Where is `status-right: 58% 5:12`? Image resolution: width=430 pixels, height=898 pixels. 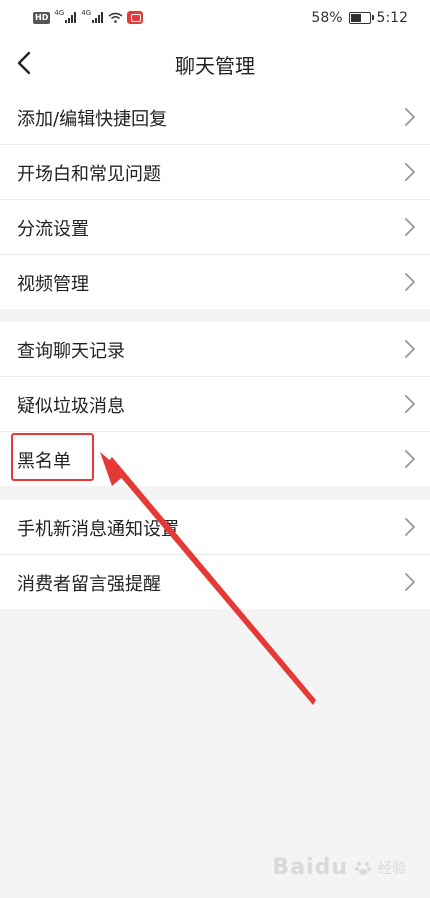 status-right: 58% 5:12 is located at coordinates (359, 18).